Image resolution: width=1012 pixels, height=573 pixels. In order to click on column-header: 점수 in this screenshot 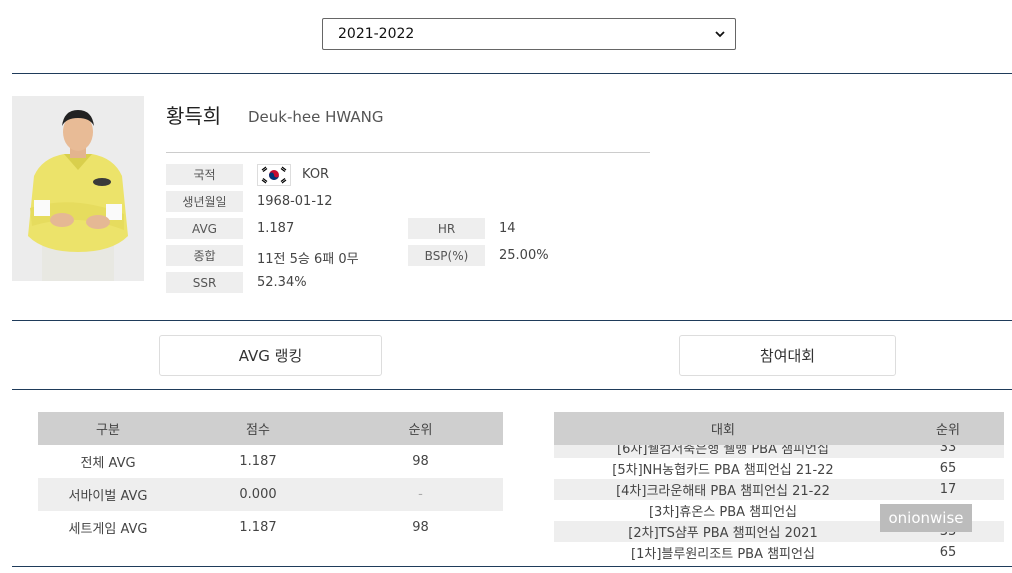, I will do `click(258, 430)`.